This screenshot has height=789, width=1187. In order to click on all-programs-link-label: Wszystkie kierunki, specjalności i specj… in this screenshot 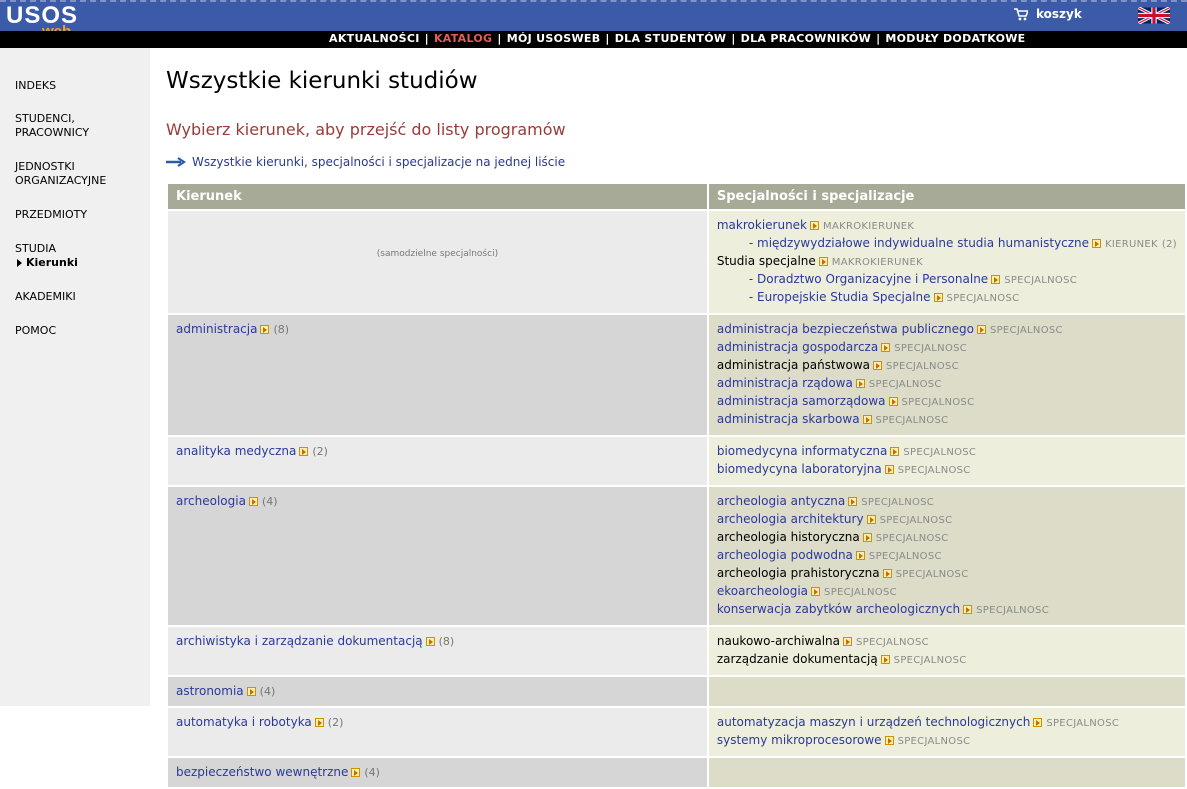, I will do `click(379, 162)`.